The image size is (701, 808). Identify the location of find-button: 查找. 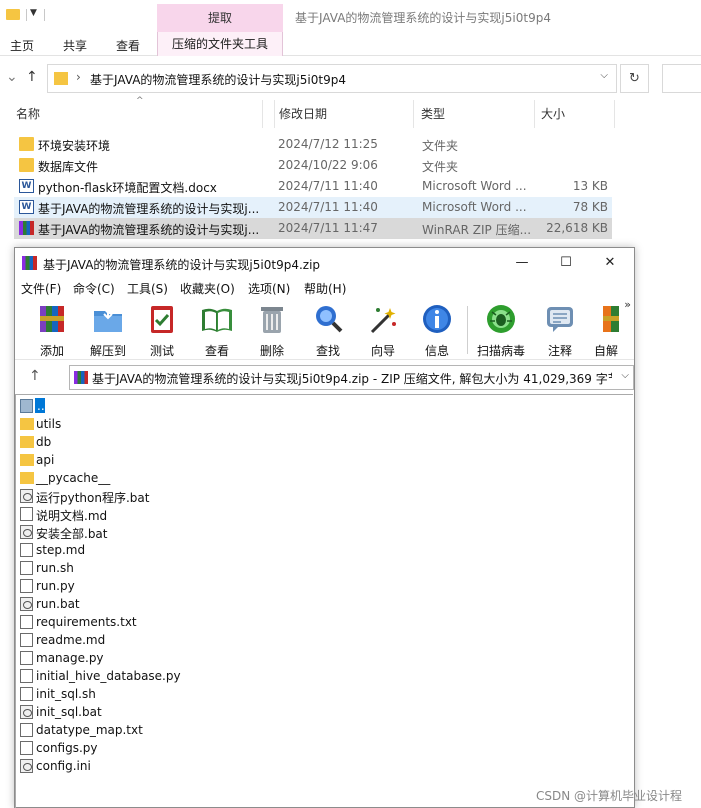
(328, 330).